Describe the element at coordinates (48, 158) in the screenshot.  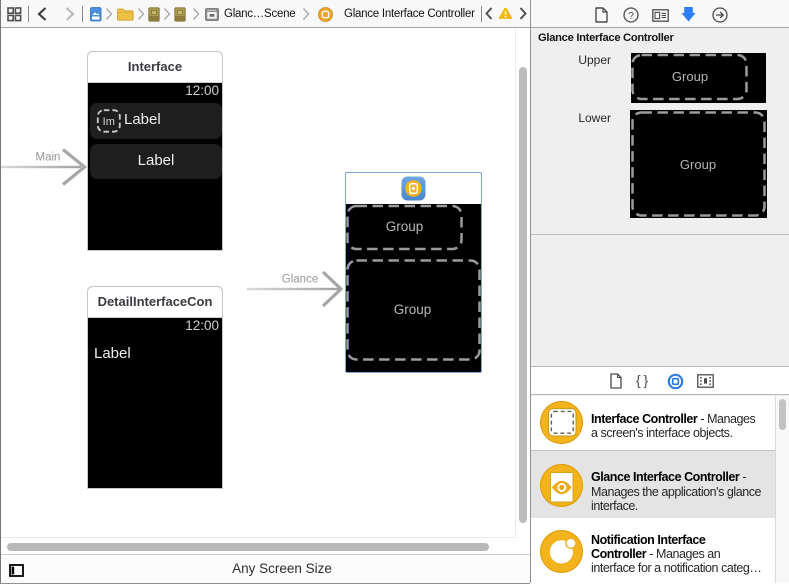
I see `svg-text: Main` at that location.